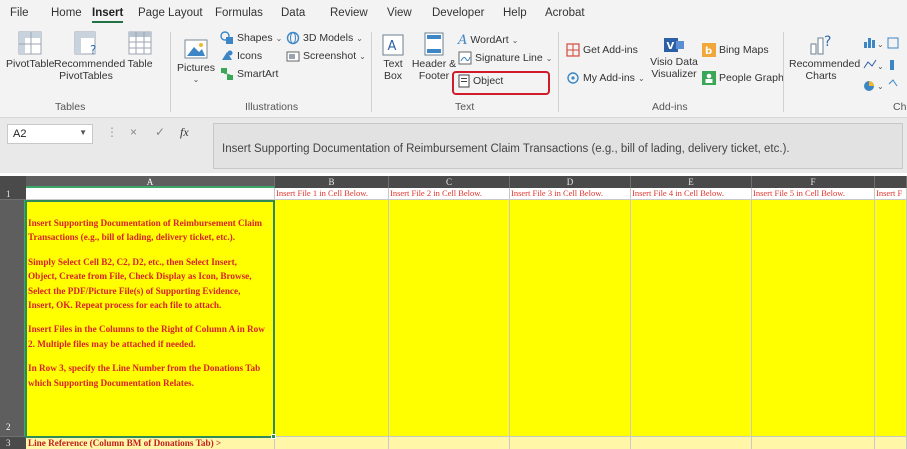 The width and height of the screenshot is (907, 449). I want to click on cell-d3, so click(570, 443).